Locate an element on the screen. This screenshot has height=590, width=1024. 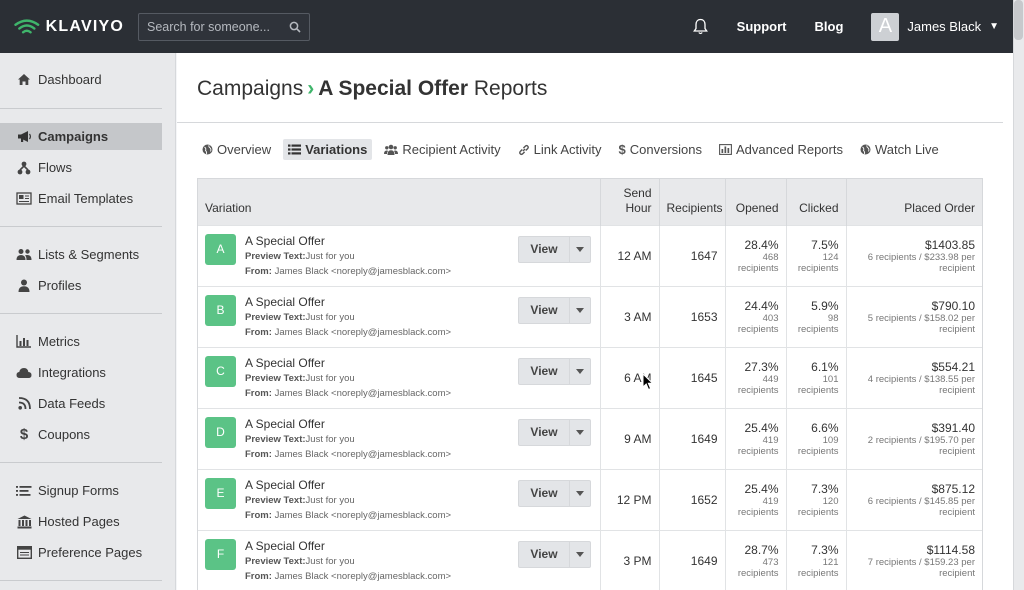
header-label: Hour is located at coordinates (638, 207).